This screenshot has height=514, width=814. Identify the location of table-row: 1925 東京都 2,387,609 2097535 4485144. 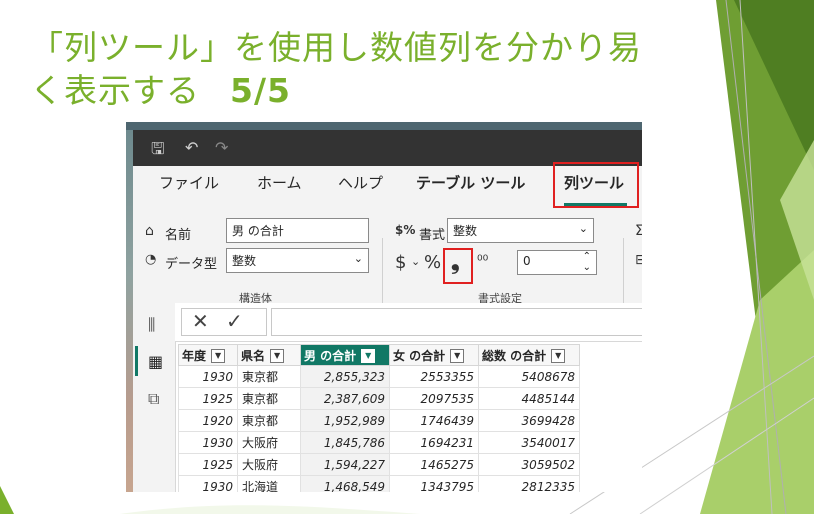
(379, 398).